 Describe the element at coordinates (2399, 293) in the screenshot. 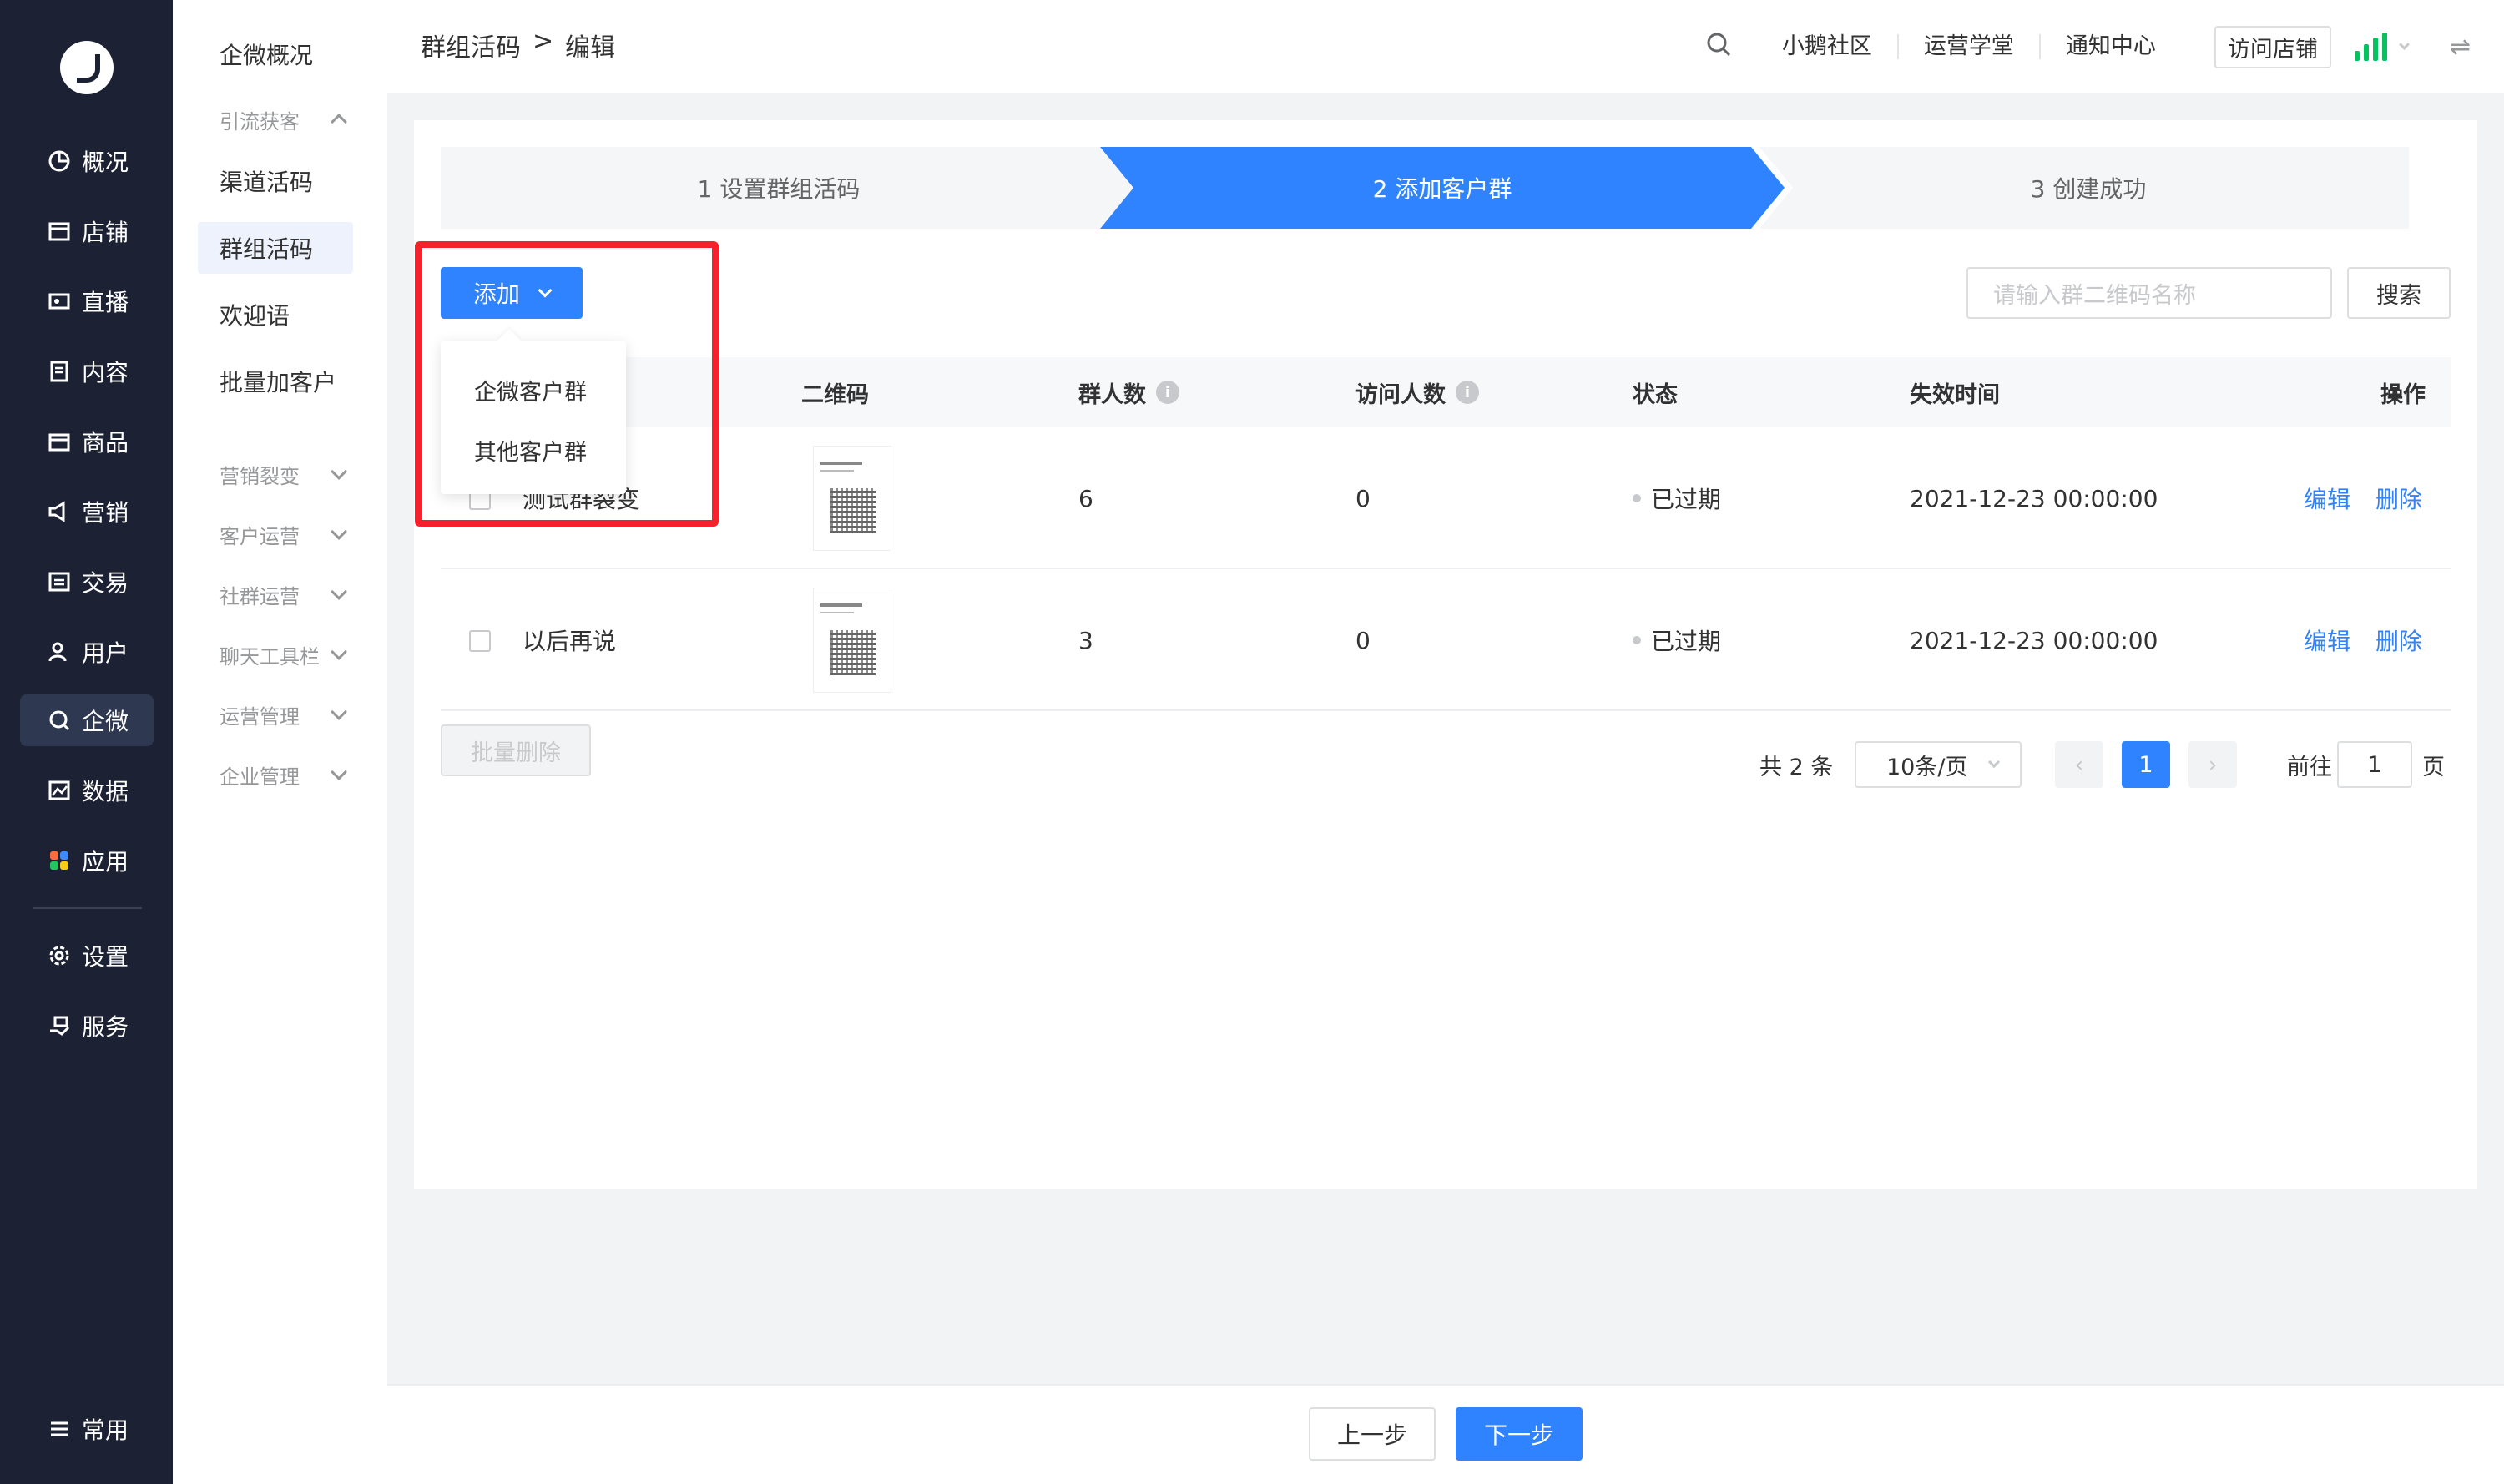

I see `search-button: 搜索` at that location.